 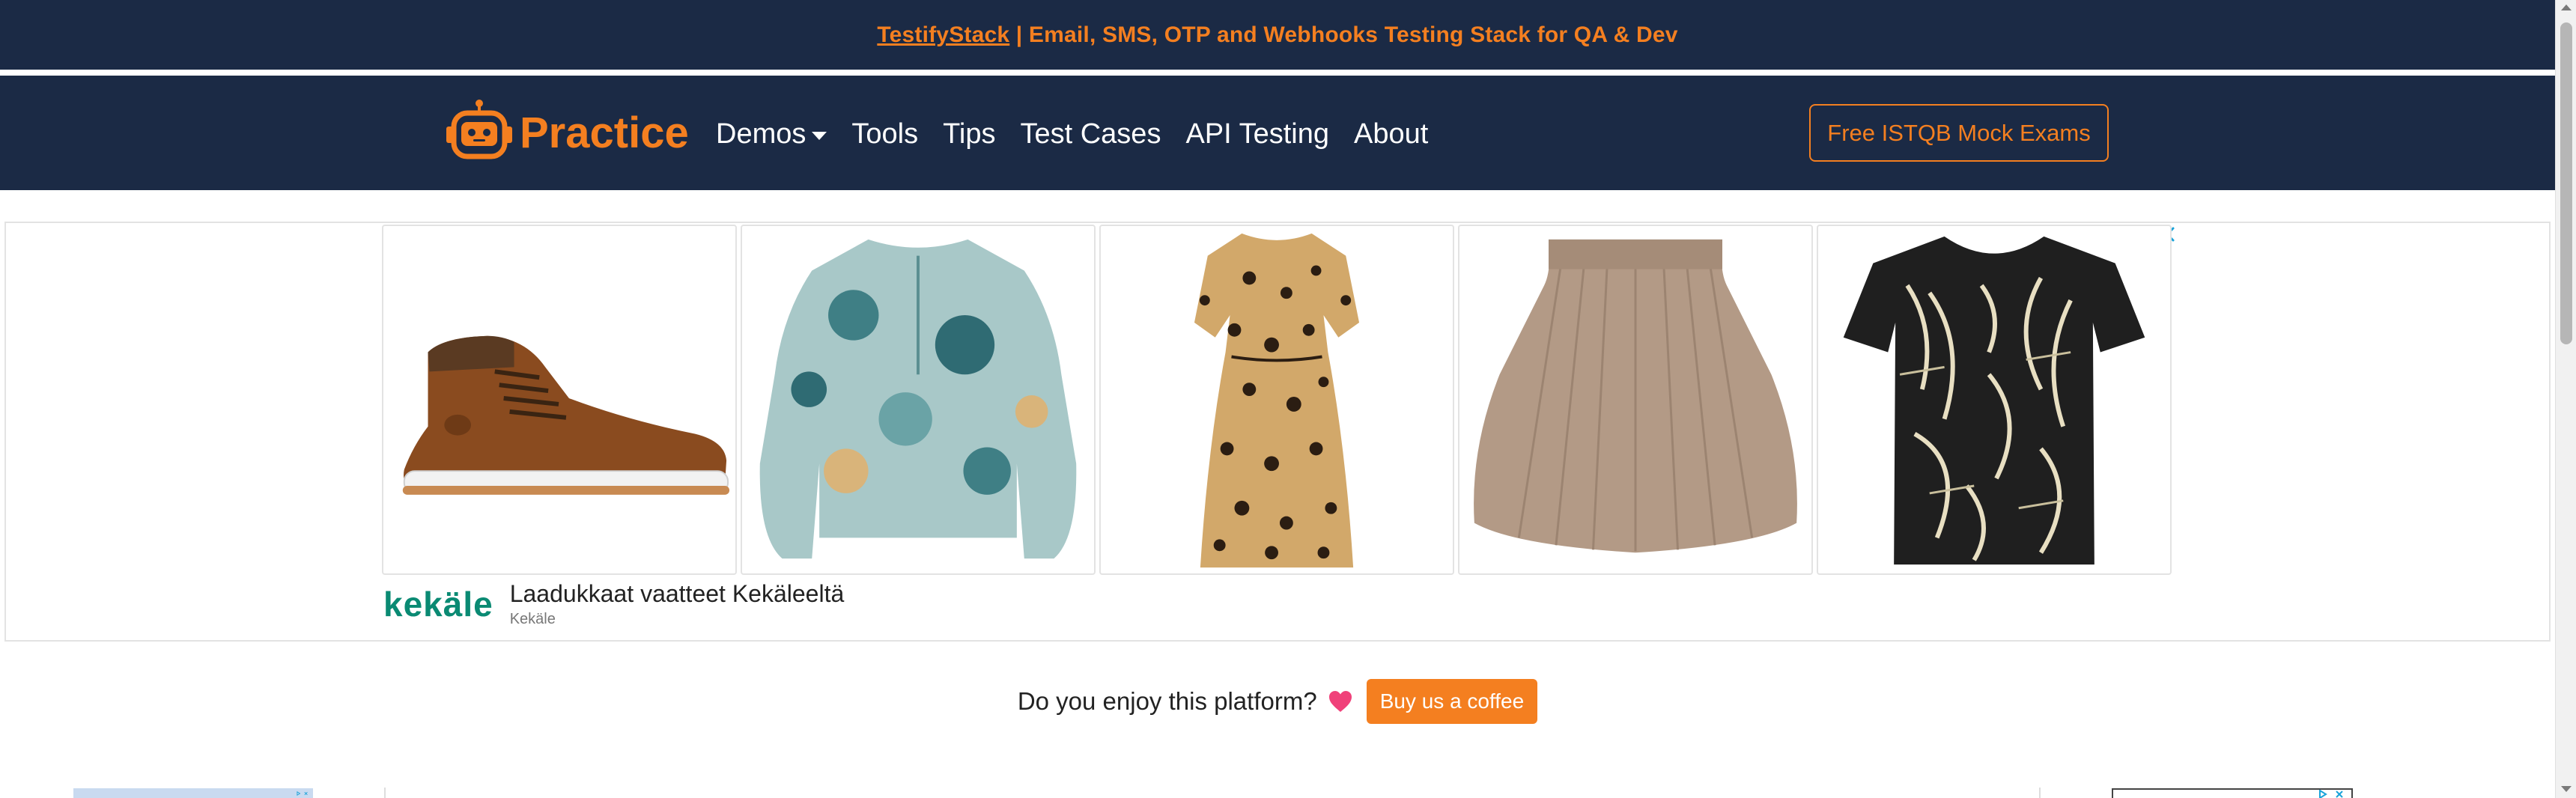 I want to click on brand-name: Practice, so click(x=604, y=133).